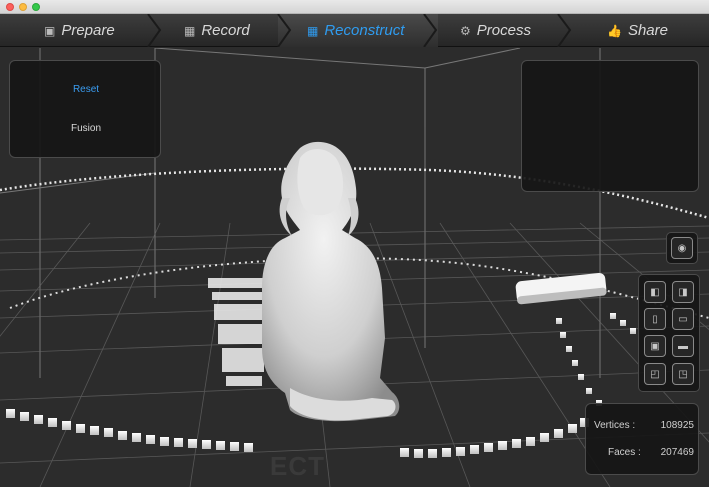 Image resolution: width=709 pixels, height=487 pixels. What do you see at coordinates (677, 425) in the screenshot?
I see `vertices-value: 108925` at bounding box center [677, 425].